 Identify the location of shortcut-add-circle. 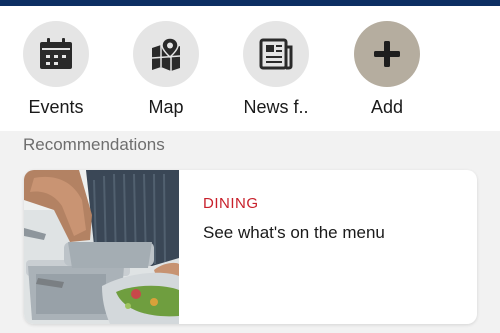
(387, 54).